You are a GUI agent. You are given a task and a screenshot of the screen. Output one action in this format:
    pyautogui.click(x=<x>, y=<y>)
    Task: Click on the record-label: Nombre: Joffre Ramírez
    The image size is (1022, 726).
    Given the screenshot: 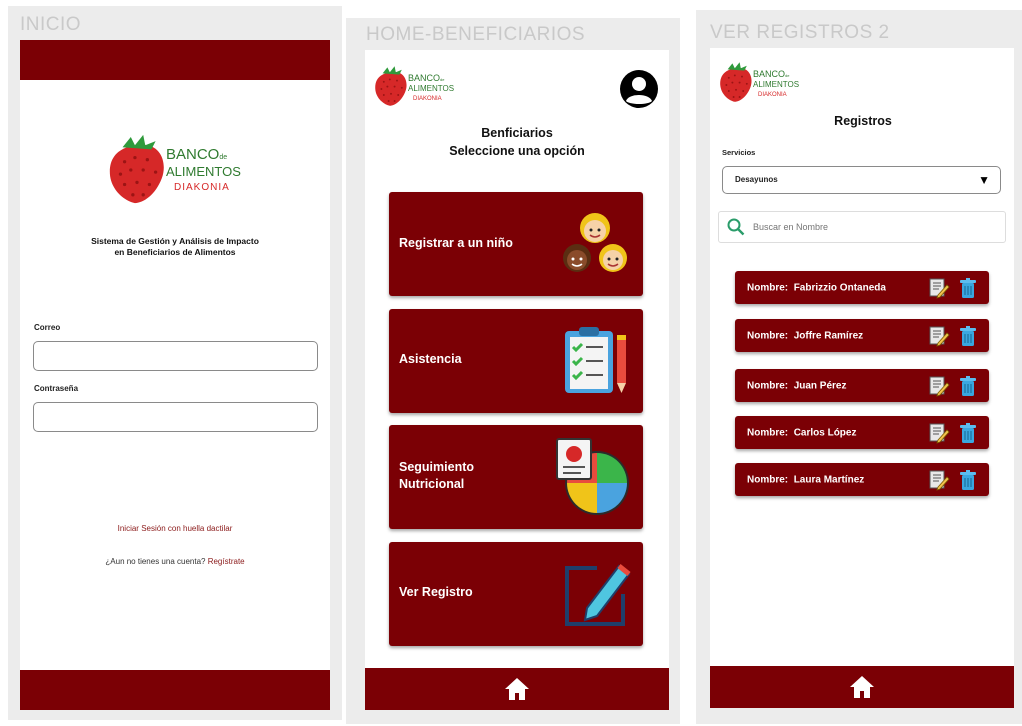 What is the action you would take?
    pyautogui.click(x=805, y=335)
    